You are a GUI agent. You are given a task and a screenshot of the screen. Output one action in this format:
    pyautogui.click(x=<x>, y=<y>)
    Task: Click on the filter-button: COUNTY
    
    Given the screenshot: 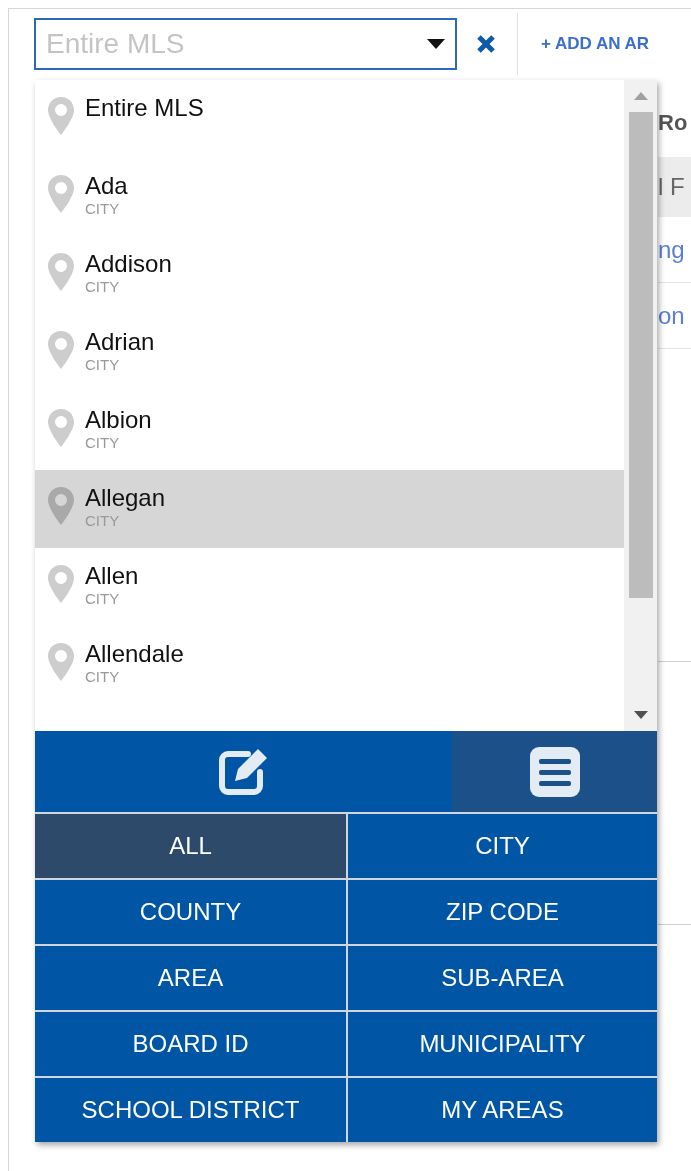 What is the action you would take?
    pyautogui.click(x=190, y=912)
    